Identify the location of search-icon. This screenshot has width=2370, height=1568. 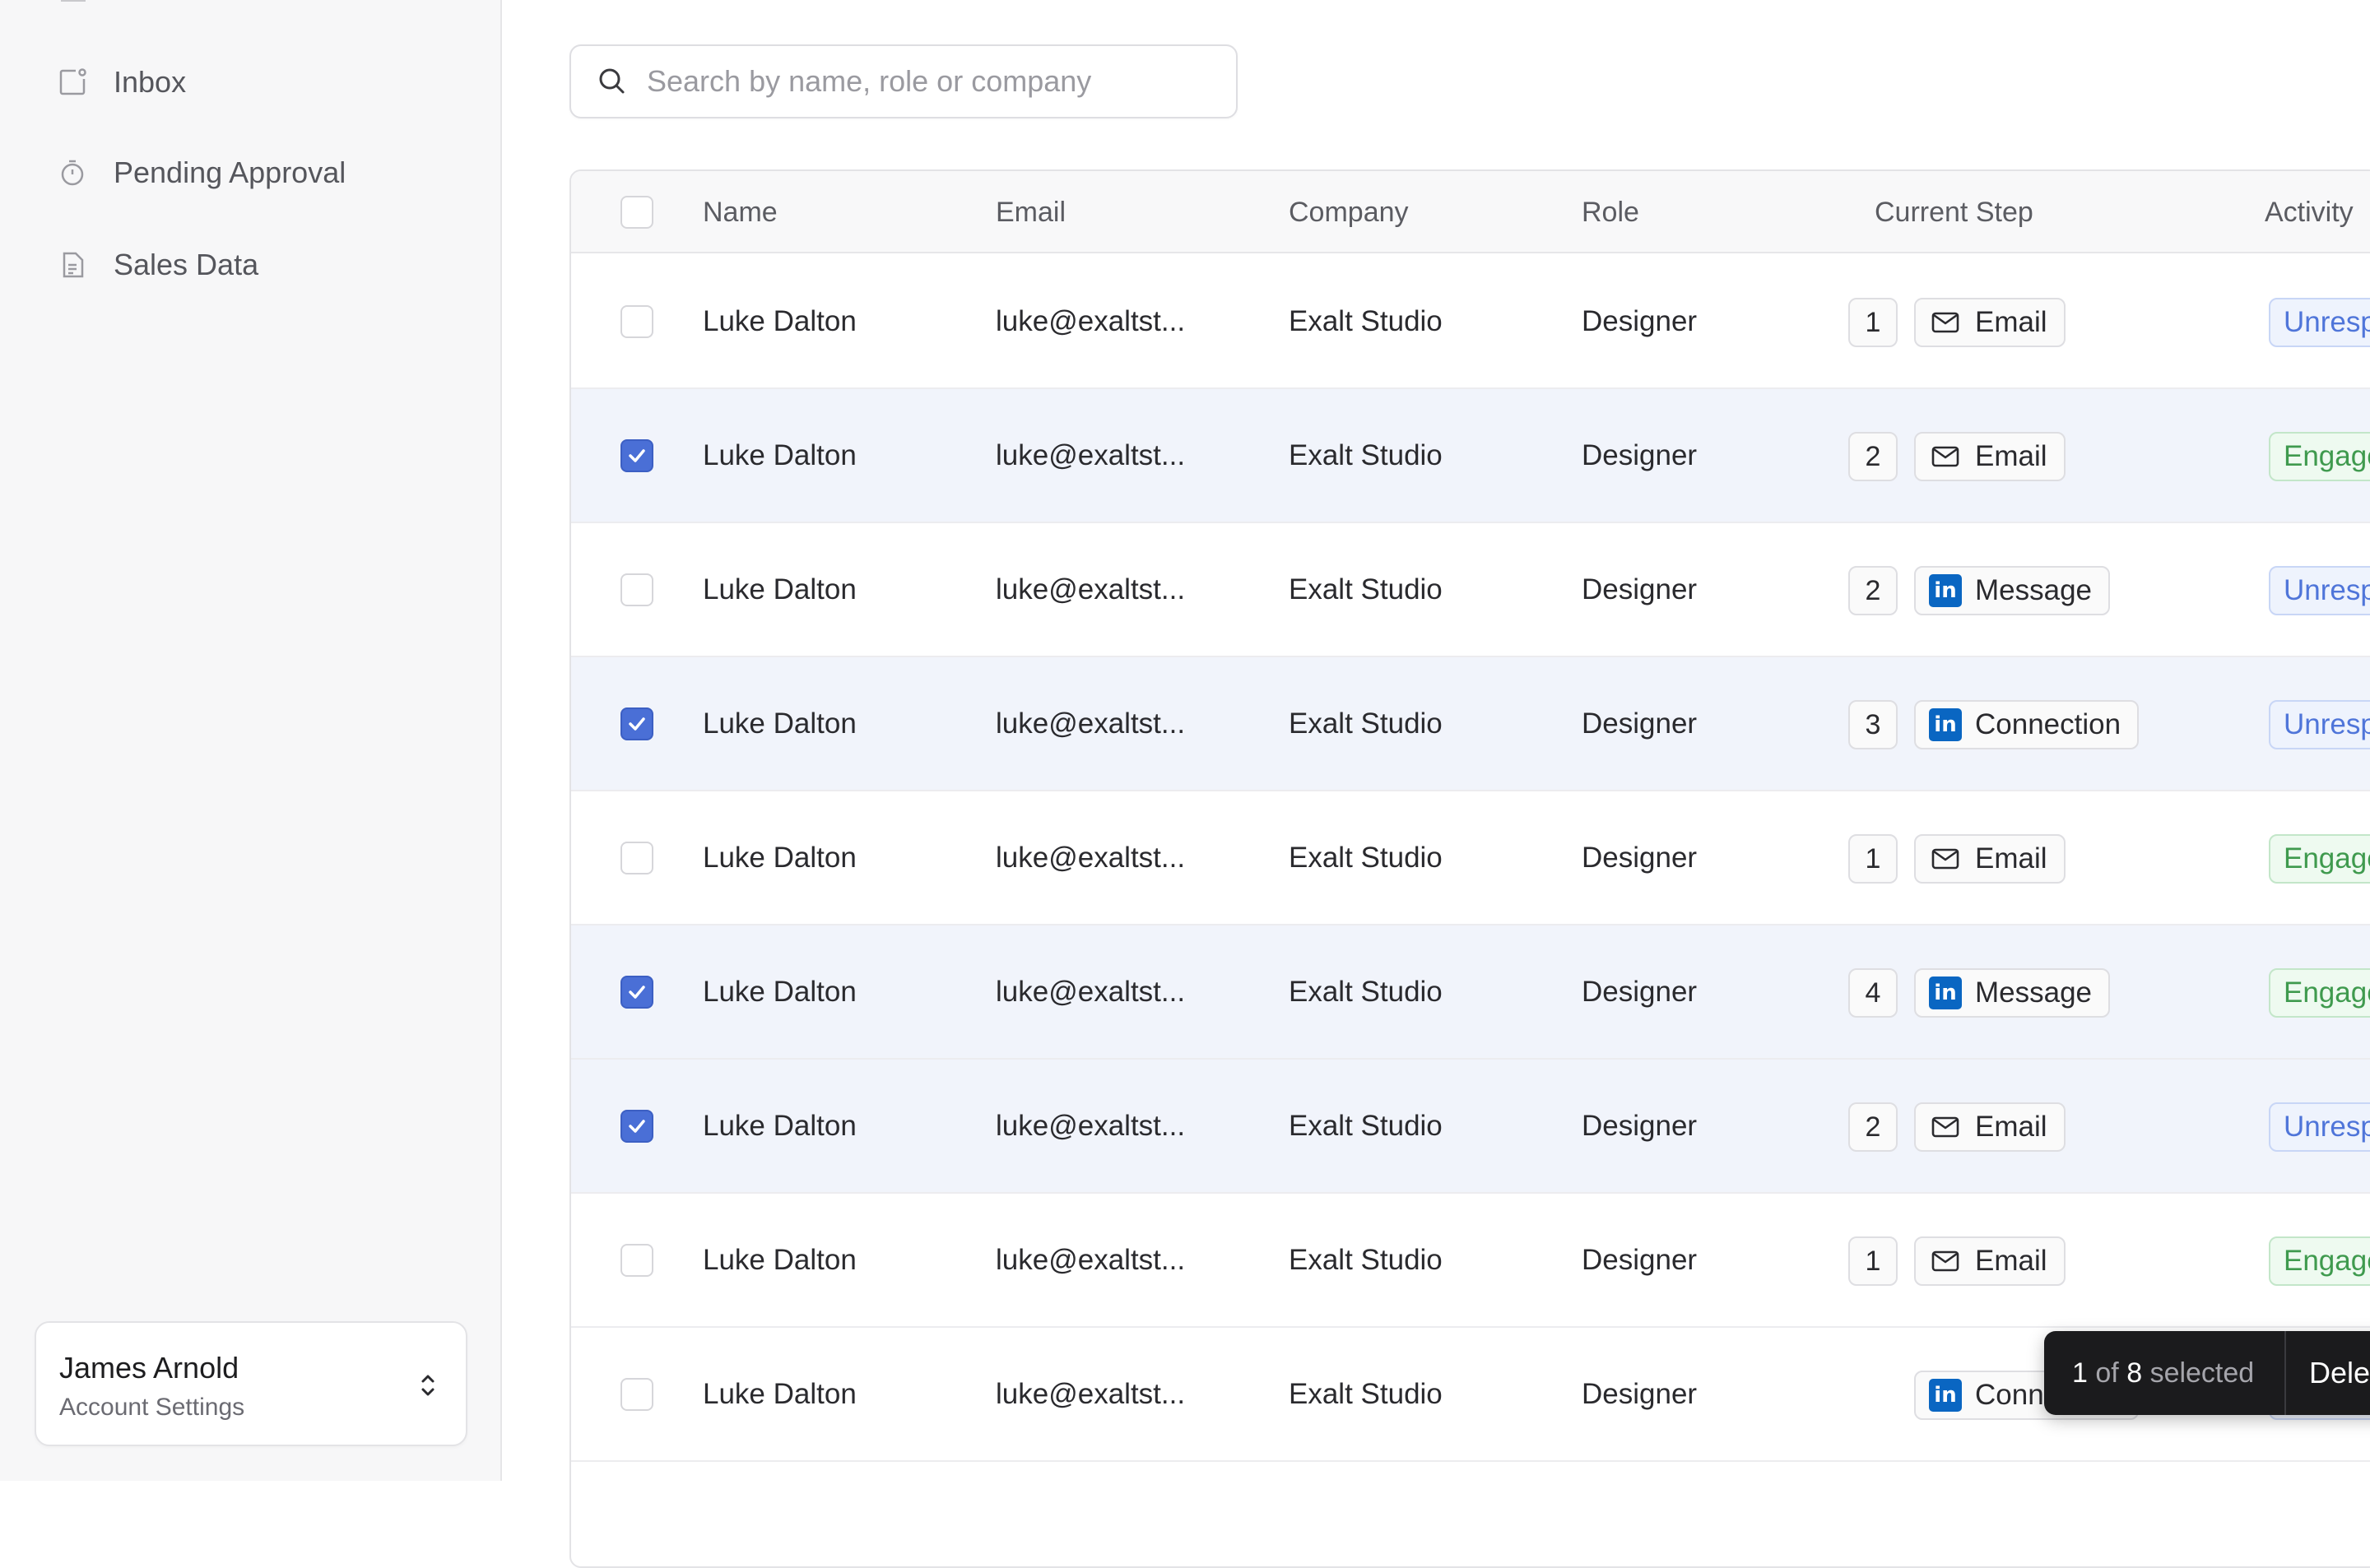
(612, 81).